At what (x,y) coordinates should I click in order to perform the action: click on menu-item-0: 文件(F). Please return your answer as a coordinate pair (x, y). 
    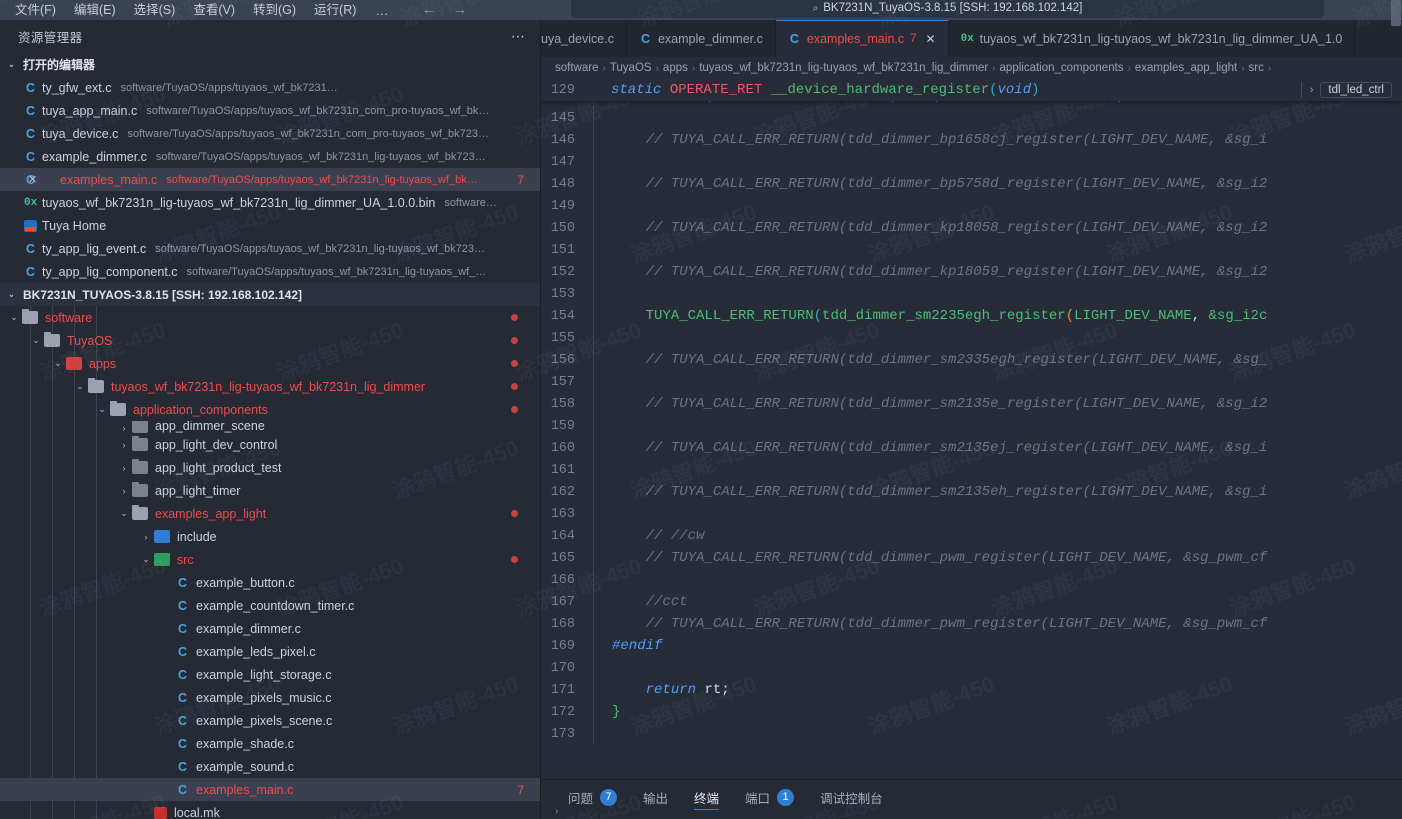
    Looking at the image, I should click on (35, 10).